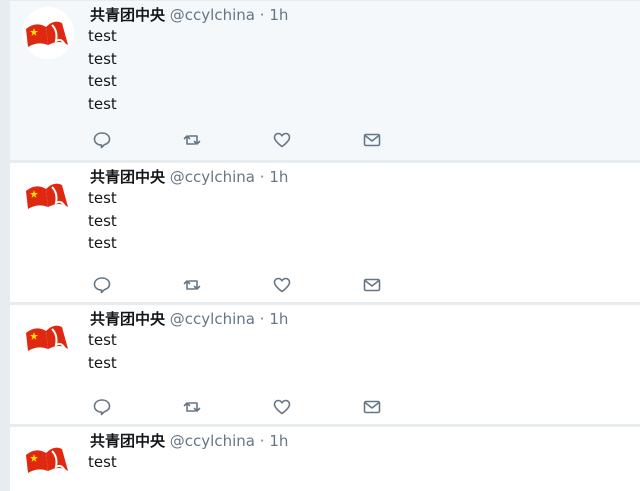 Image resolution: width=640 pixels, height=491 pixels. What do you see at coordinates (102, 351) in the screenshot?
I see `tweet-text: test test` at bounding box center [102, 351].